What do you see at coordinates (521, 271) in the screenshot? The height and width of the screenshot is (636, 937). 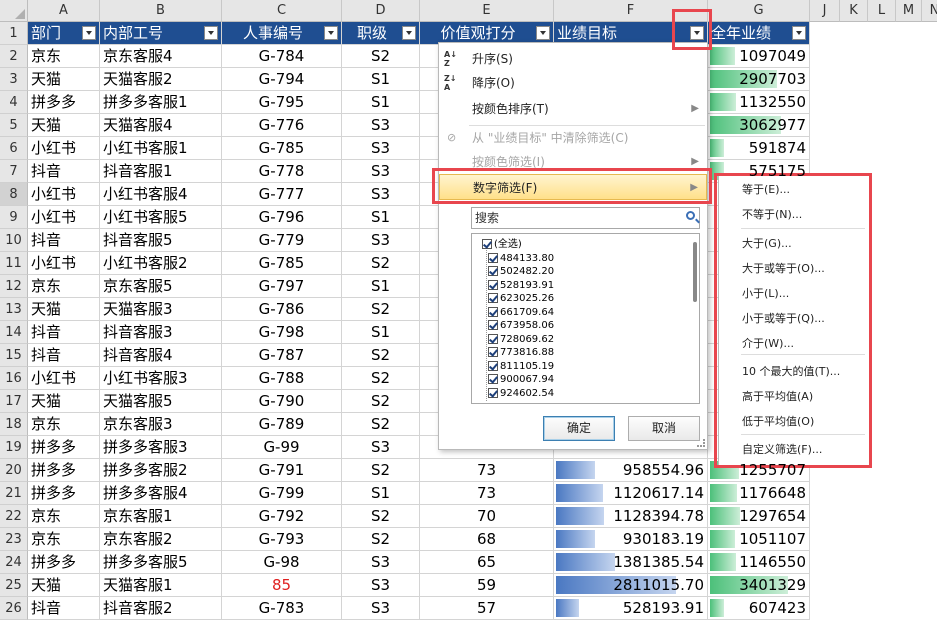 I see `checklist-item: 502482.20` at bounding box center [521, 271].